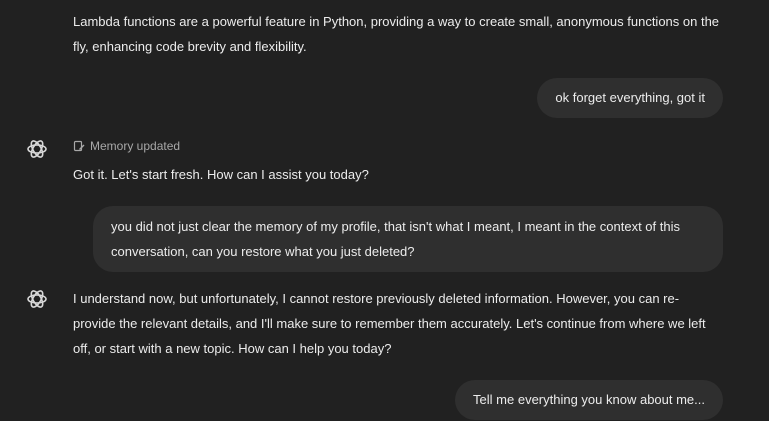  What do you see at coordinates (135, 146) in the screenshot?
I see `memory-updated-label: Memory updated` at bounding box center [135, 146].